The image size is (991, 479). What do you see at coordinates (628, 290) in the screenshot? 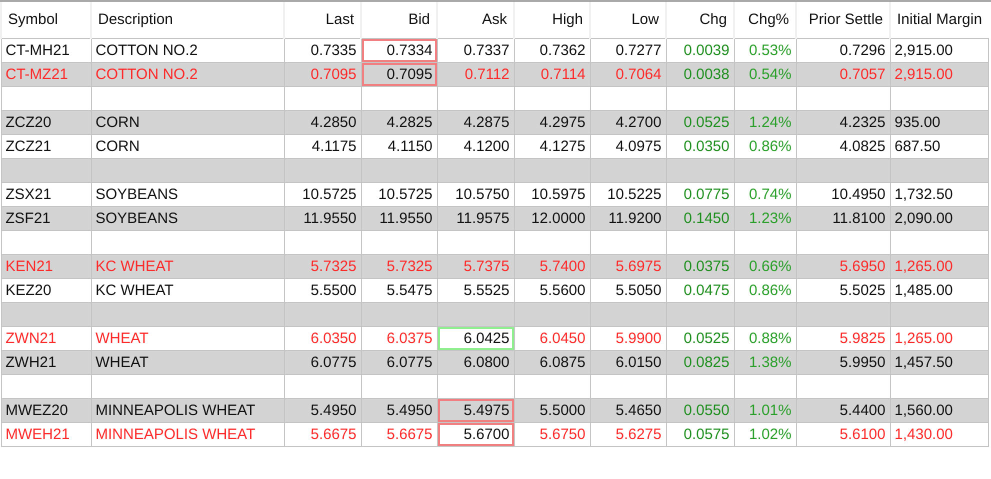
I see `table-cell: 5.5050` at bounding box center [628, 290].